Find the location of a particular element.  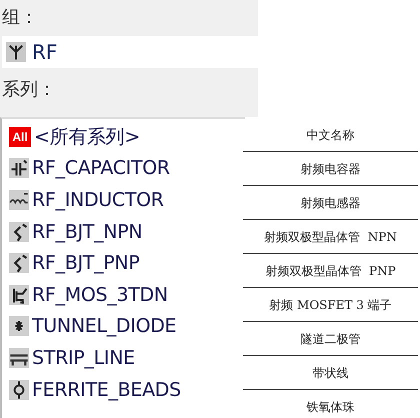

series-item: RF_CAPACITOR is located at coordinates (127, 168).